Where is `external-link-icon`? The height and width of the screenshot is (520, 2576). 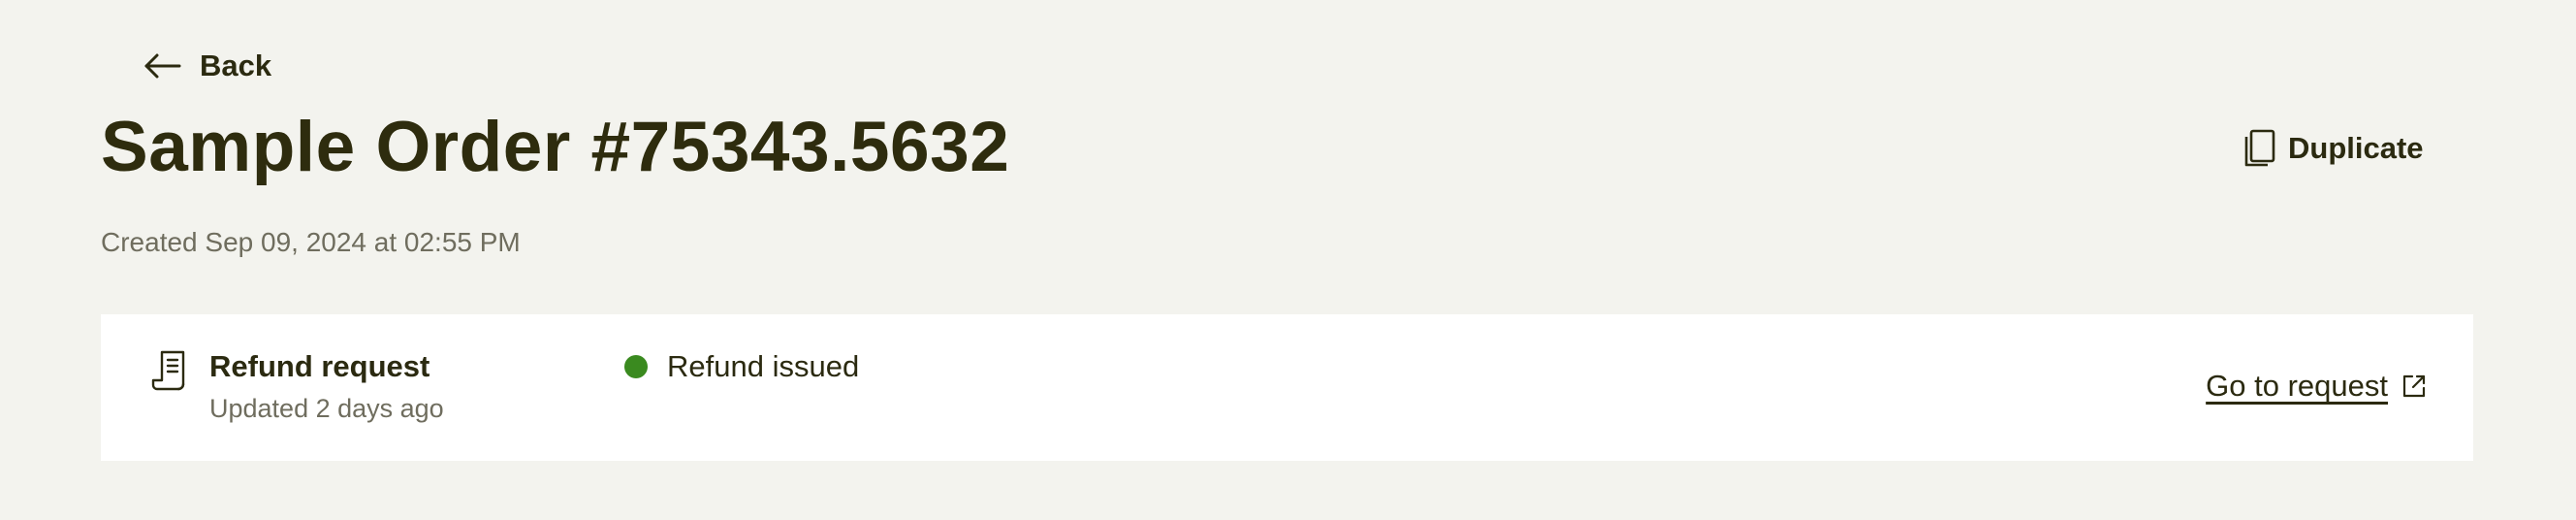
external-link-icon is located at coordinates (2414, 386).